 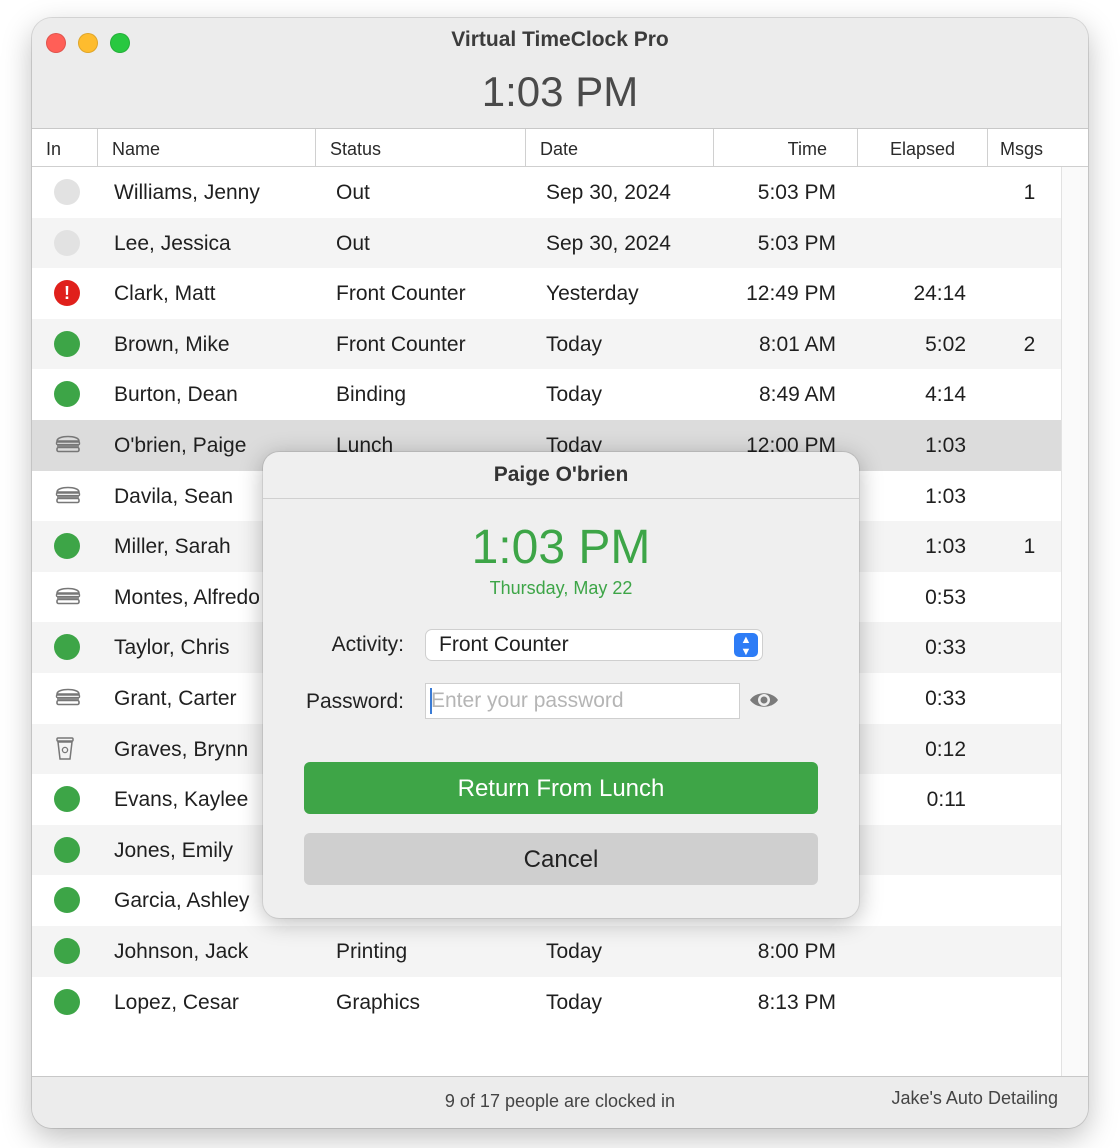 What do you see at coordinates (68, 750) in the screenshot?
I see `coffee-break-icon` at bounding box center [68, 750].